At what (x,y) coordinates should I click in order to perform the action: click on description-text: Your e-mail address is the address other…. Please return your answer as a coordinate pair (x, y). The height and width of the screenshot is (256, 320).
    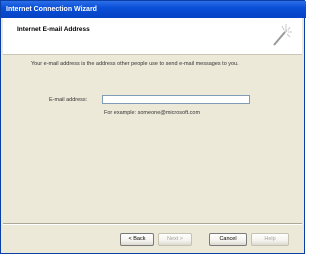
    Looking at the image, I should click on (135, 64).